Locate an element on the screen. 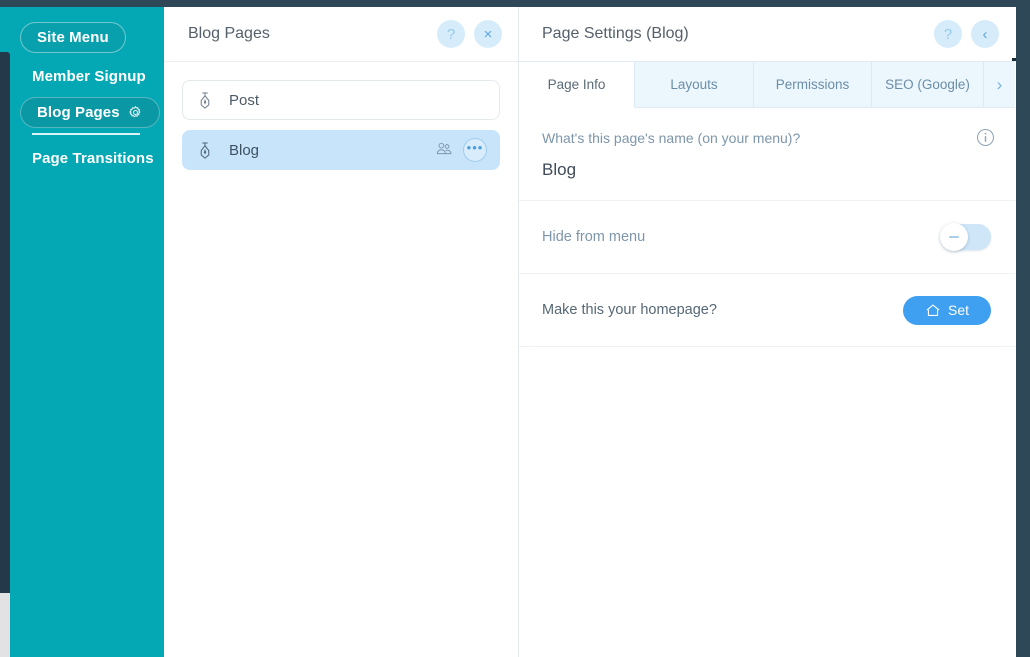  homepage-label: Make this your homepage? is located at coordinates (629, 310).